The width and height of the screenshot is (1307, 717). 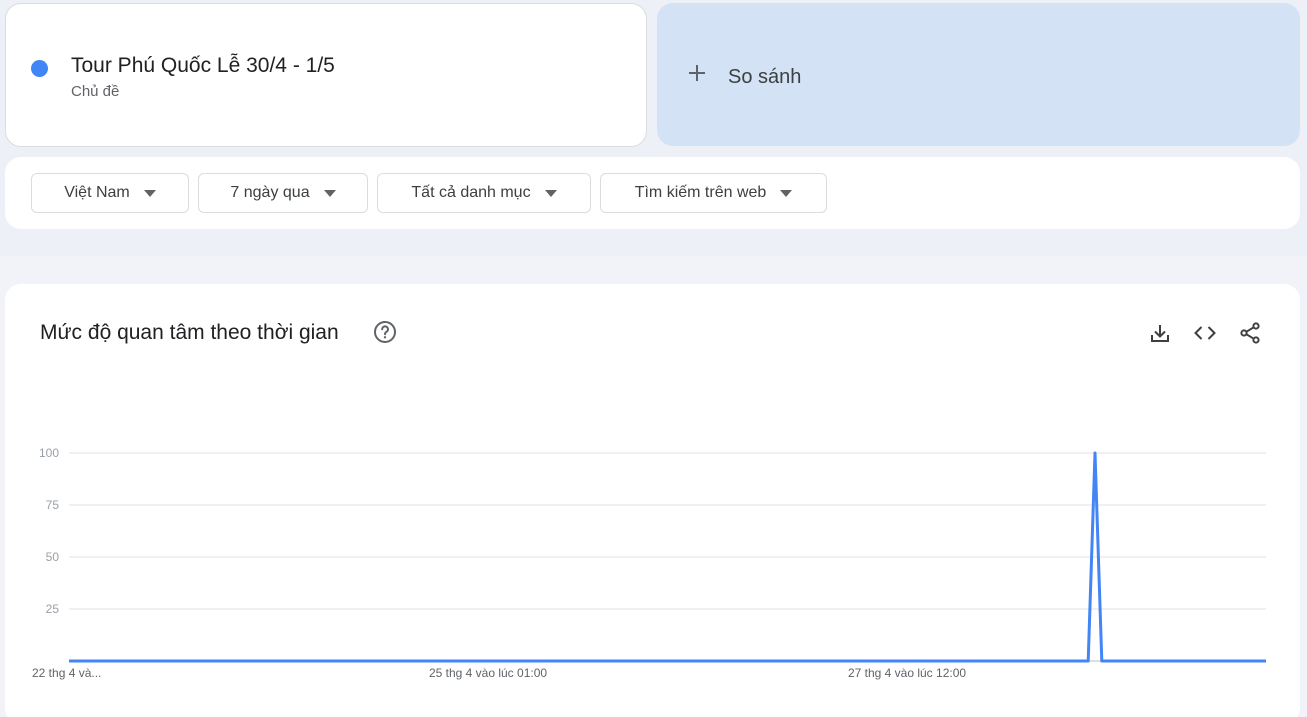 I want to click on term-color-dot, so click(x=39, y=68).